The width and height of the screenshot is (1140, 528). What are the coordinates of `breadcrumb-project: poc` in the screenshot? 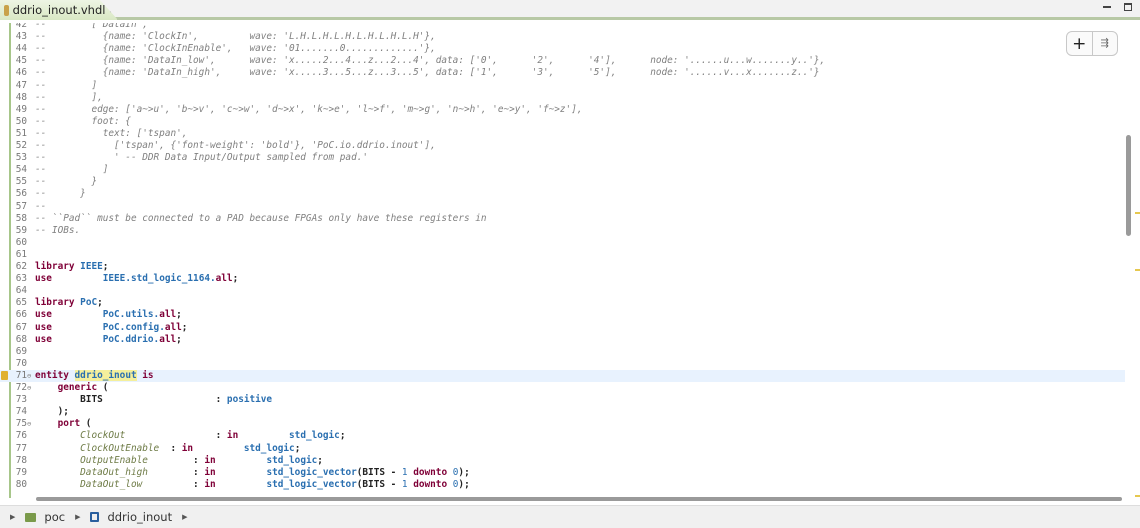 It's located at (54, 517).